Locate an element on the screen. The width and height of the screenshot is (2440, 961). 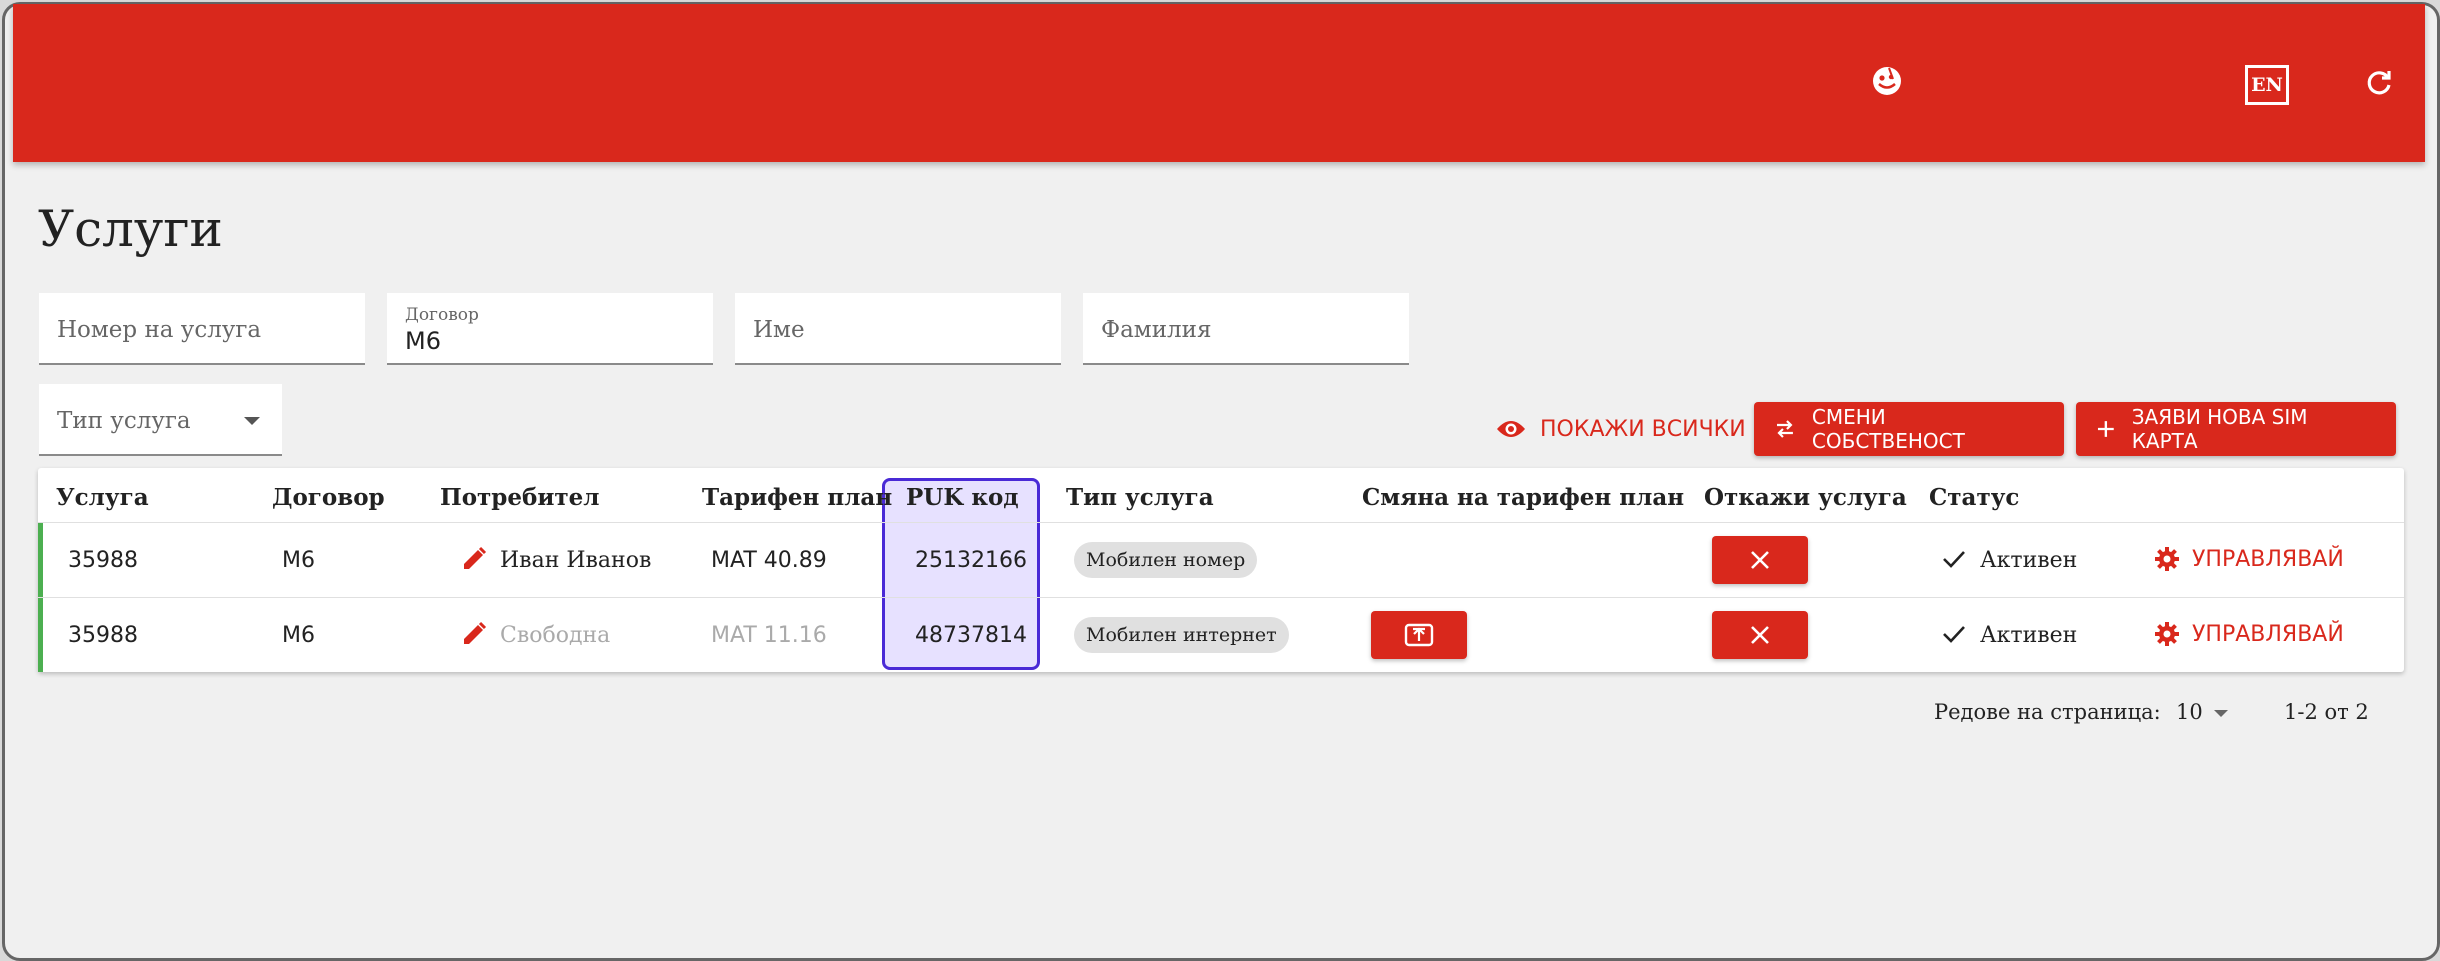
service-number-field: Номер на услуга is located at coordinates (202, 329).